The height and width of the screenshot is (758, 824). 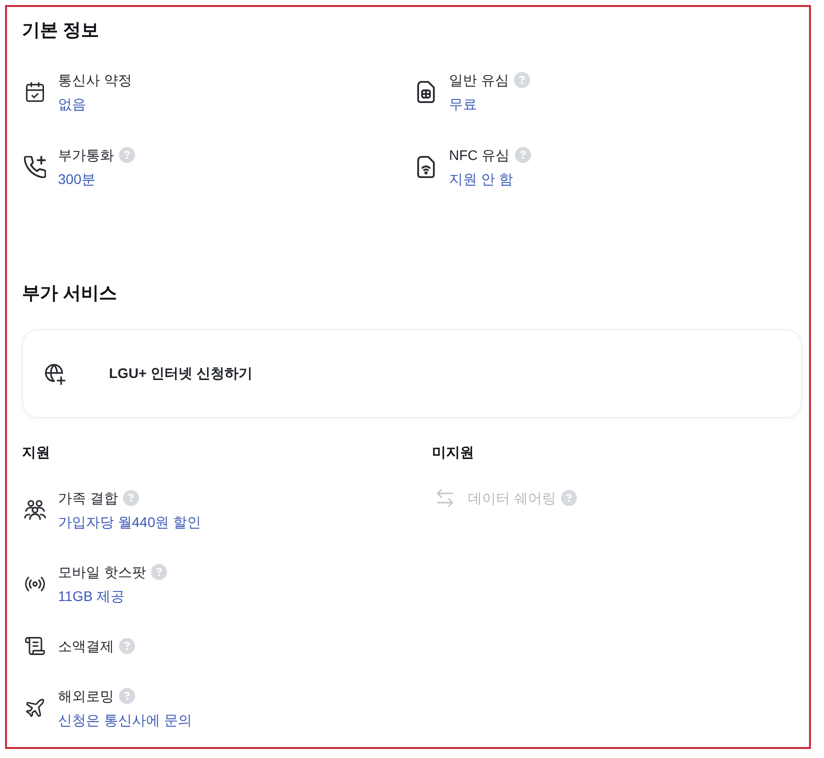 What do you see at coordinates (412, 373) in the screenshot?
I see `internet-signup-button: LGU+ 인터넷 신청하기` at bounding box center [412, 373].